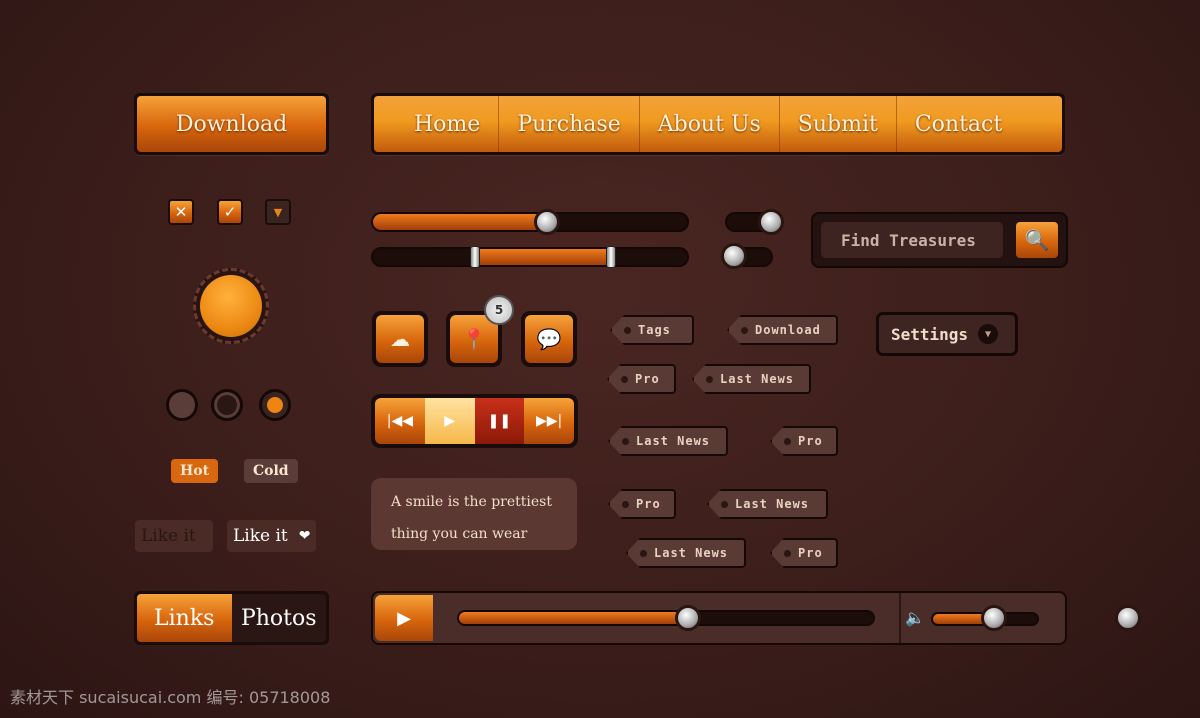 The width and height of the screenshot is (1200, 718). Describe the element at coordinates (958, 124) in the screenshot. I see `nav-contact: Contact` at that location.